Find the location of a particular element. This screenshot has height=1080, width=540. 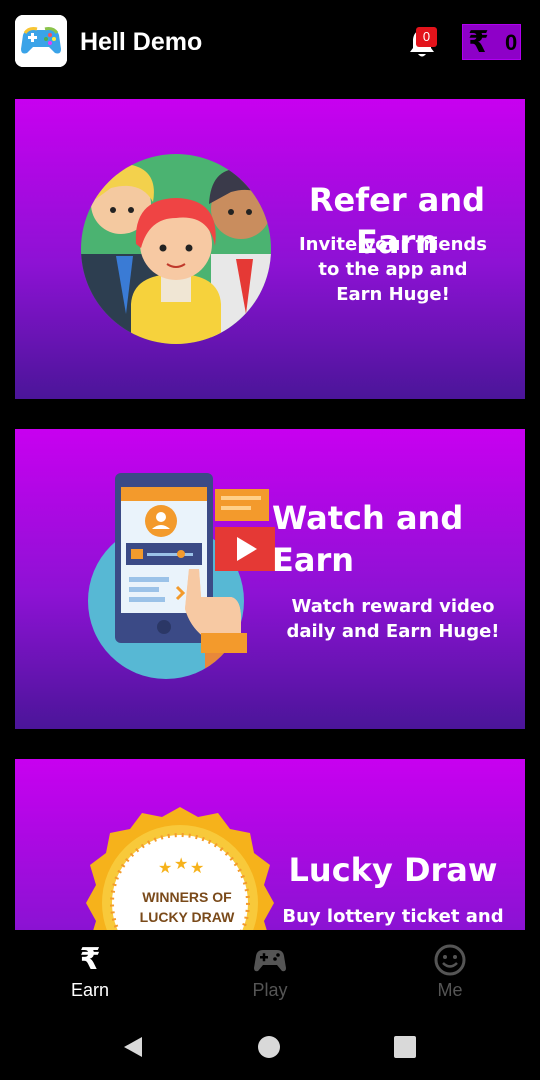

app-title: Hell Demo is located at coordinates (141, 42).